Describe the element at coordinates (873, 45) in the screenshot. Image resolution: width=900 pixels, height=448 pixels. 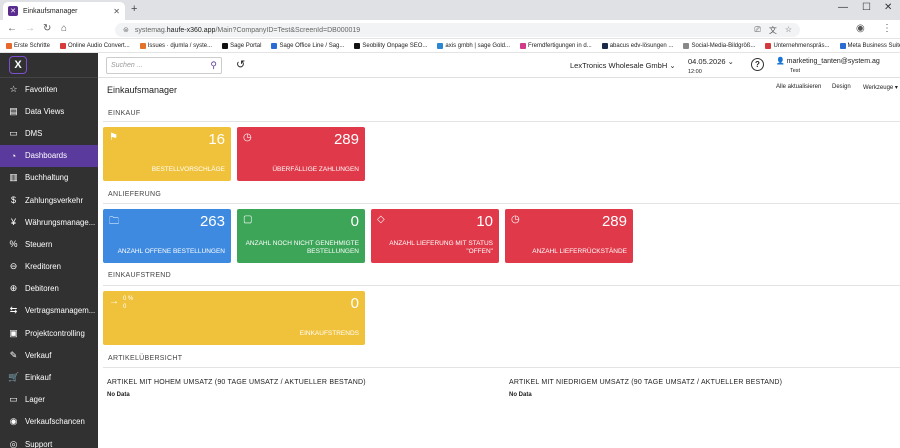
I see `bookmark-label: Meta Business Suite` at that location.